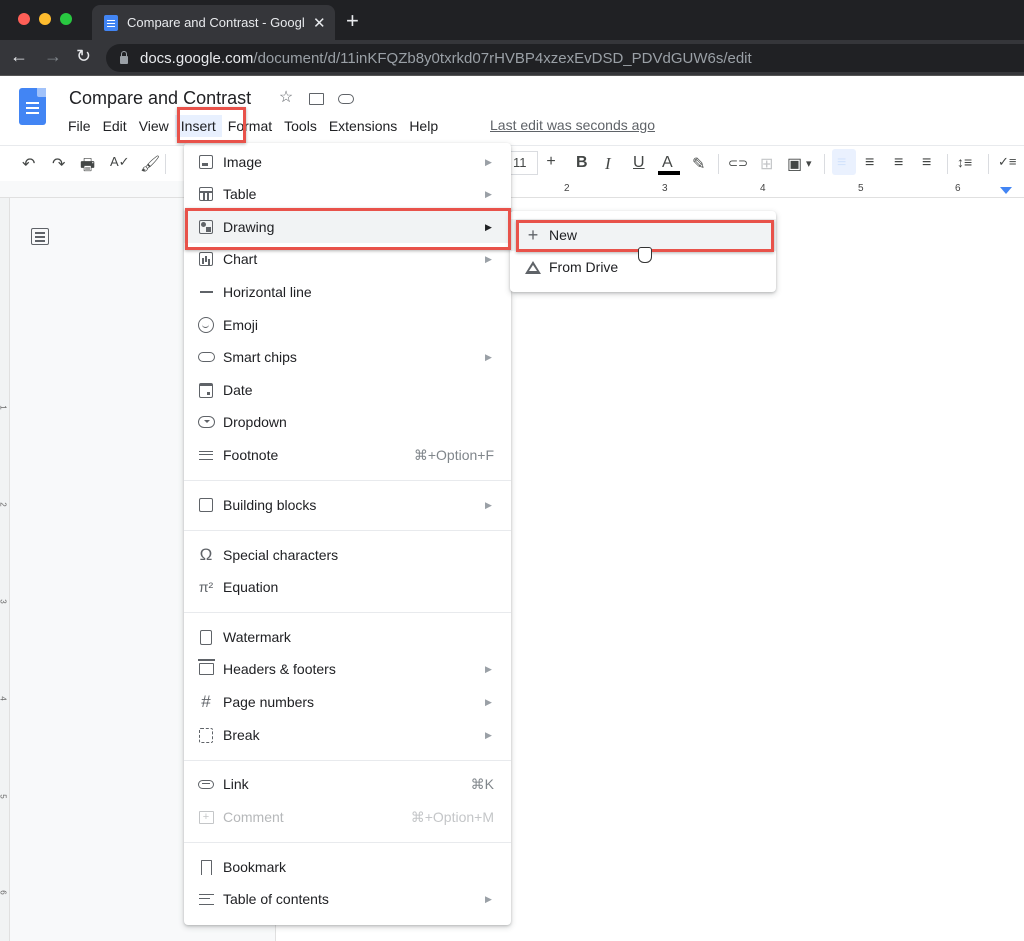 The height and width of the screenshot is (941, 1024). What do you see at coordinates (809, 163) in the screenshot?
I see `image-dropdown-caret-icon: ▾` at bounding box center [809, 163].